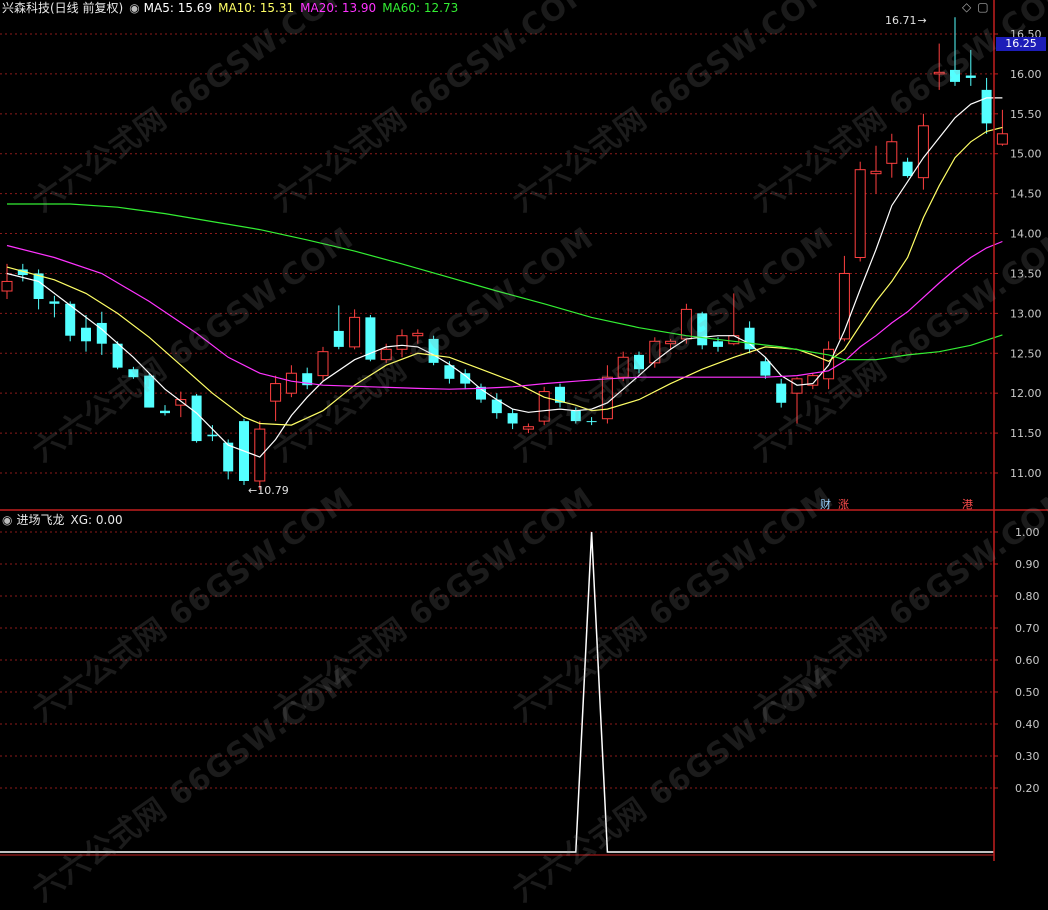 This screenshot has height=910, width=1048. I want to click on y-tick-label: 0.30, so click(1027, 756).